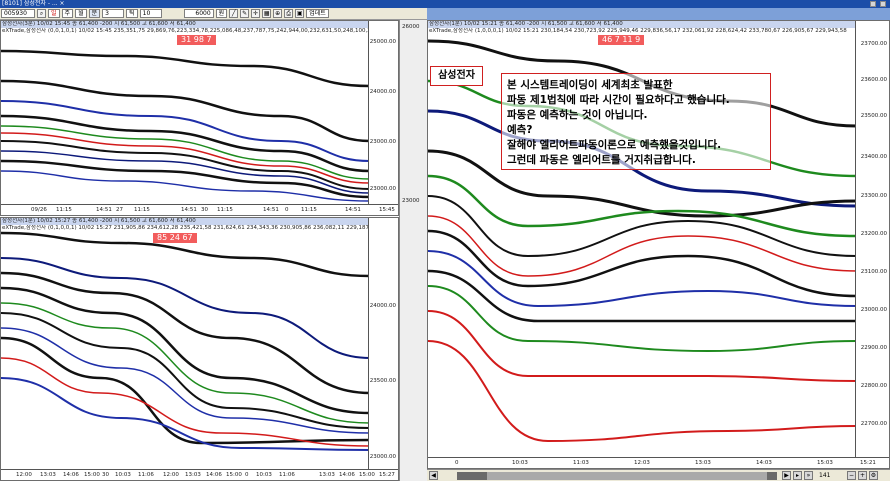 Image resolution: width=890 pixels, height=481 pixels. Describe the element at coordinates (278, 13) in the screenshot. I see `zoom-icon: ⊕` at that location.